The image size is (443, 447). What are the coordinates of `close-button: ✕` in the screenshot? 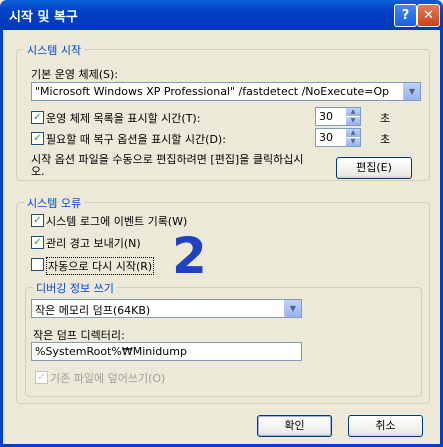 It's located at (428, 15).